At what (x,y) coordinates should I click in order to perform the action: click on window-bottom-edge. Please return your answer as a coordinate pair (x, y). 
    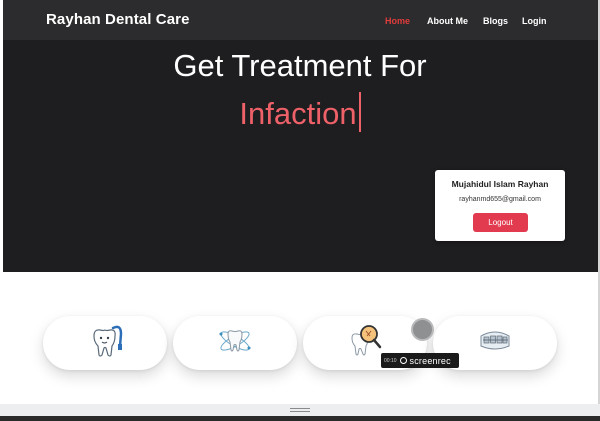
    Looking at the image, I should click on (300, 418).